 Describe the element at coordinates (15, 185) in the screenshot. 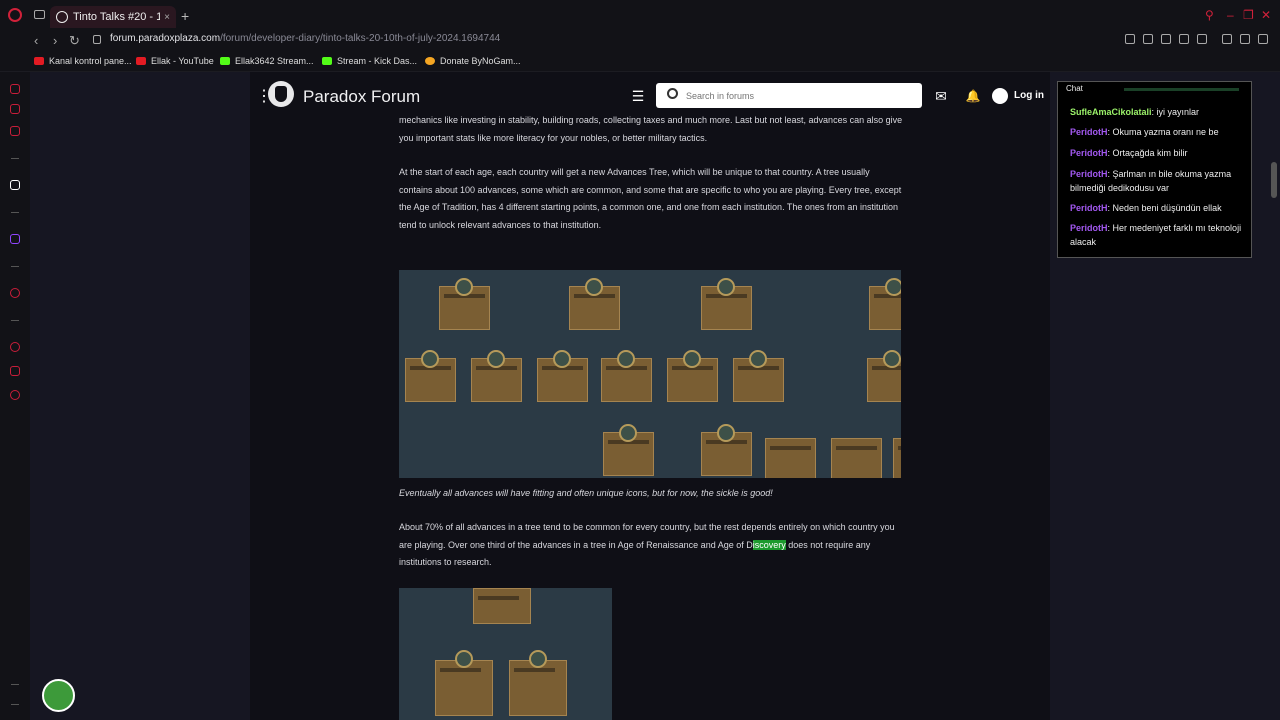

I see `kick-sidebar-icon` at that location.